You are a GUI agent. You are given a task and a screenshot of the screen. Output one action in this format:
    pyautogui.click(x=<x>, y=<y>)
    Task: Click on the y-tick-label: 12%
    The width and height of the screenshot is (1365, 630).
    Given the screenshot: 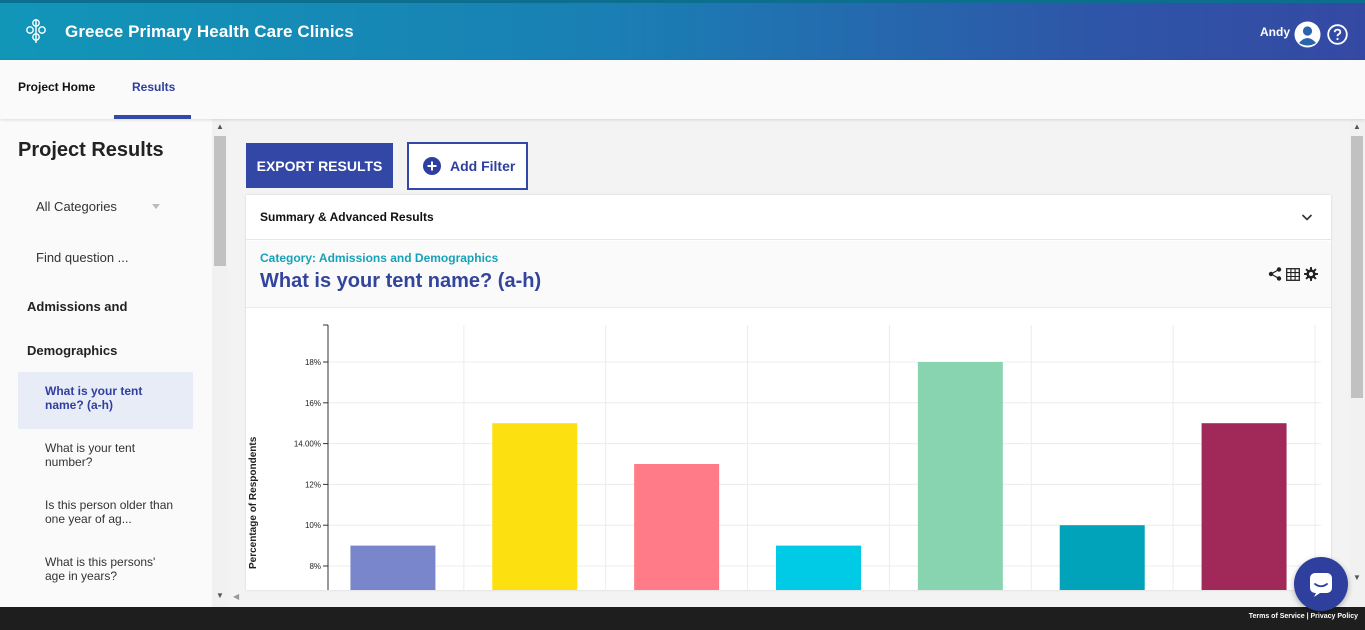 What is the action you would take?
    pyautogui.click(x=313, y=484)
    